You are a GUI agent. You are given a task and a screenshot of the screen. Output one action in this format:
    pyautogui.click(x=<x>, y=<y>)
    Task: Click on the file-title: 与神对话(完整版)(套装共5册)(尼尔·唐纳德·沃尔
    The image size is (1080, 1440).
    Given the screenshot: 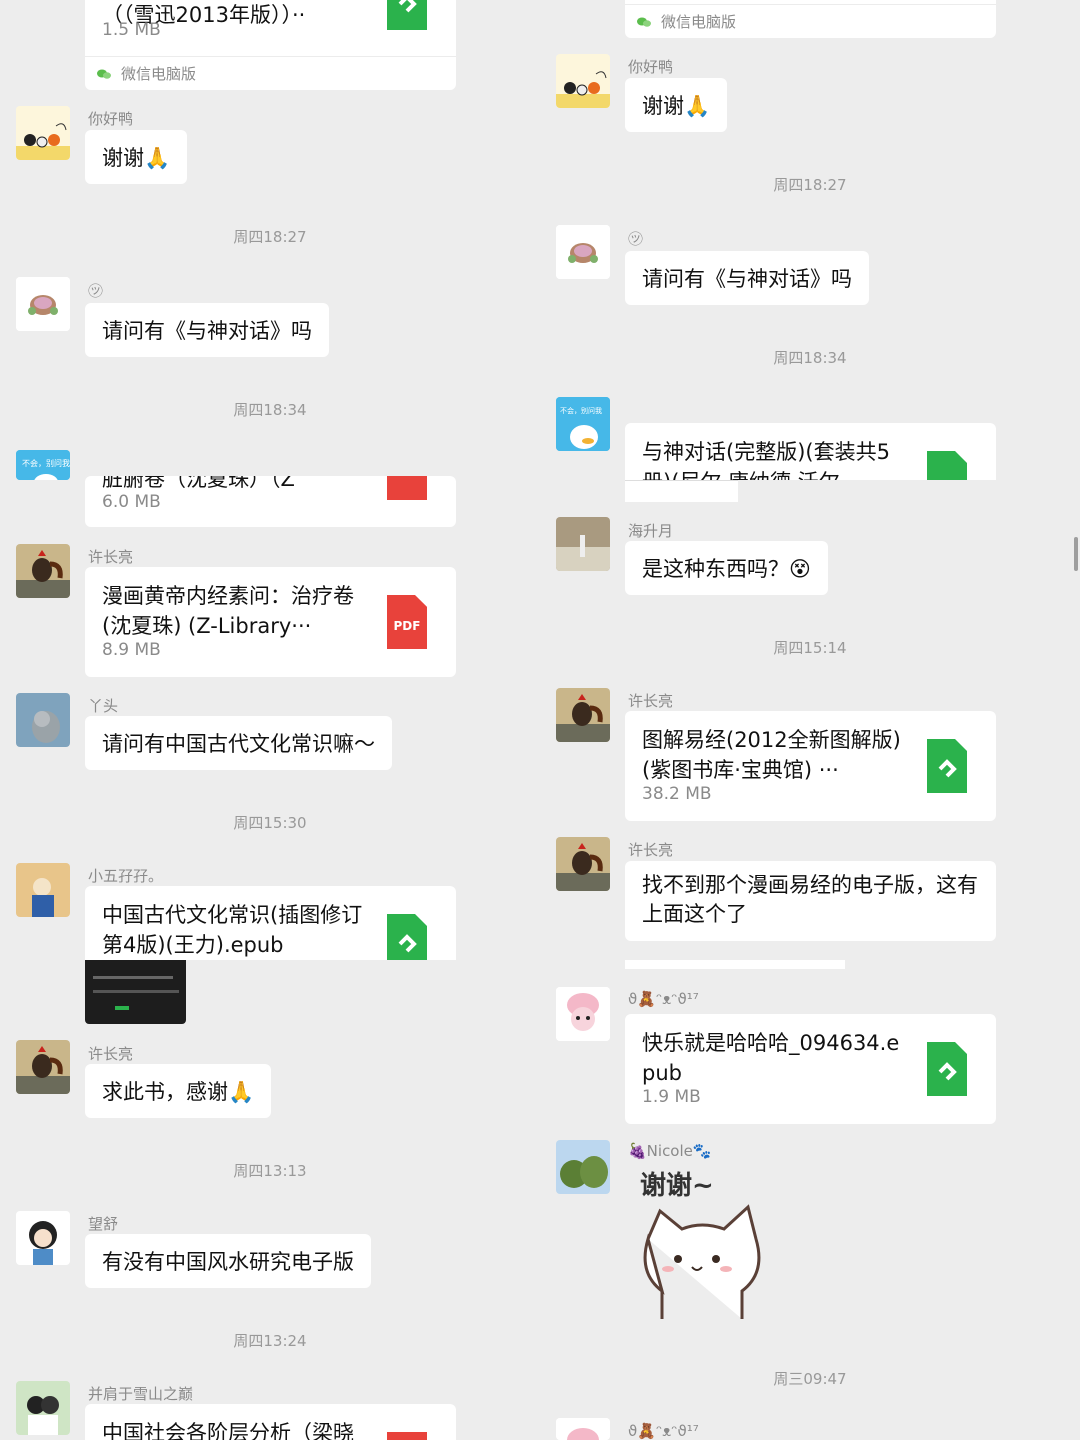 What is the action you would take?
    pyautogui.click(x=766, y=460)
    